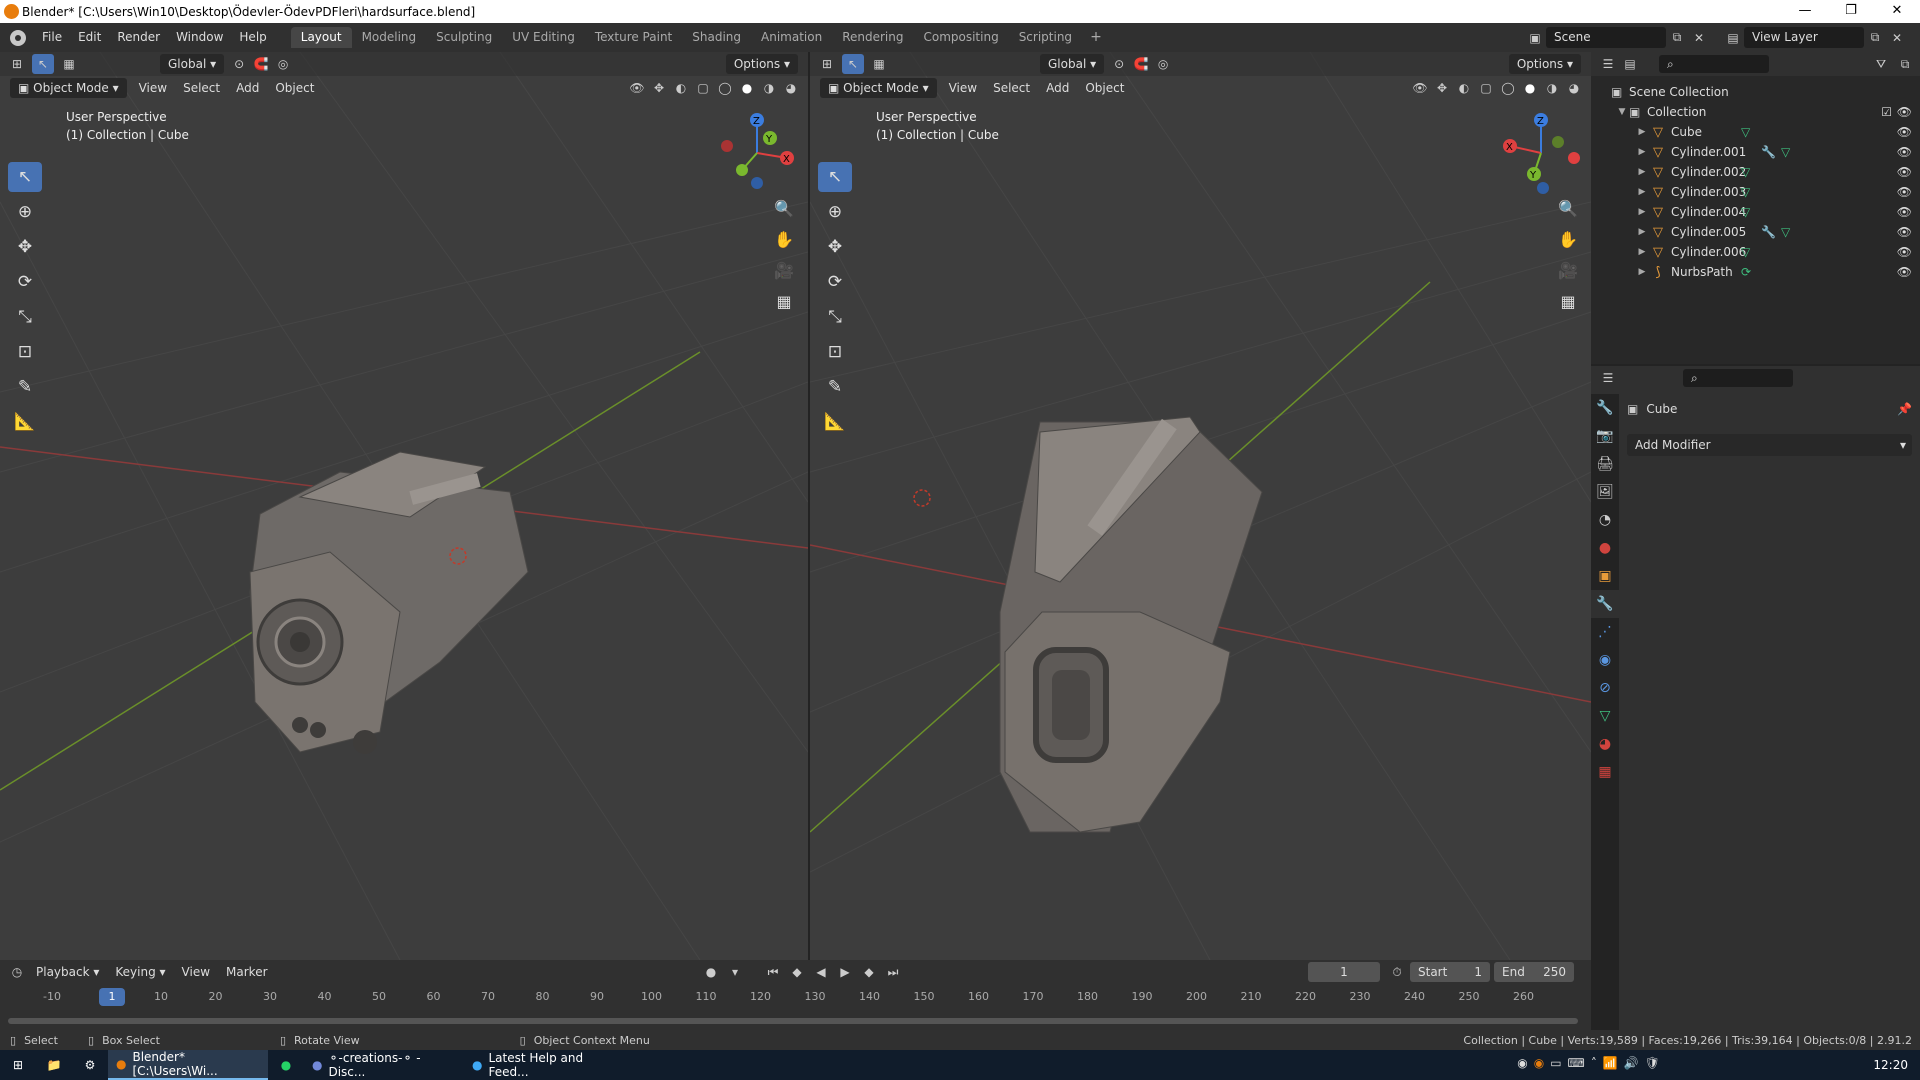 This screenshot has height=1080, width=1920. I want to click on gizmo-toggle-icon-right: ✥, so click(1442, 88).